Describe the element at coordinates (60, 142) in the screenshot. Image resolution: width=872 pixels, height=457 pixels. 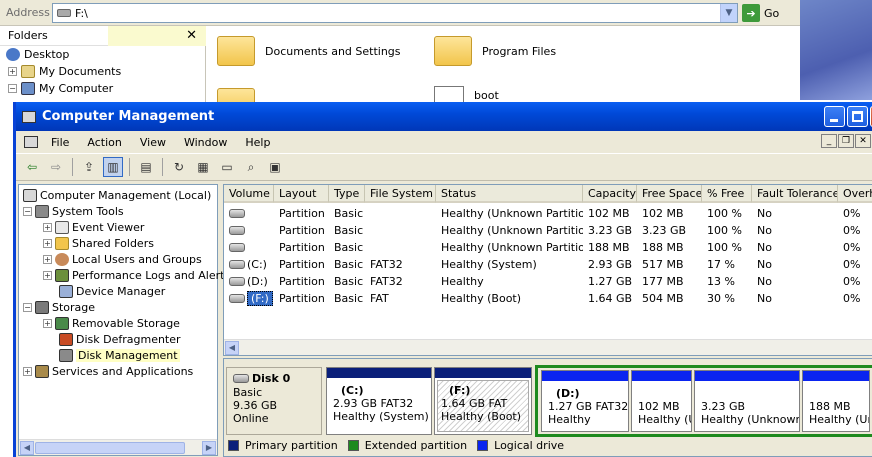
I see `menu-file: File` at that location.